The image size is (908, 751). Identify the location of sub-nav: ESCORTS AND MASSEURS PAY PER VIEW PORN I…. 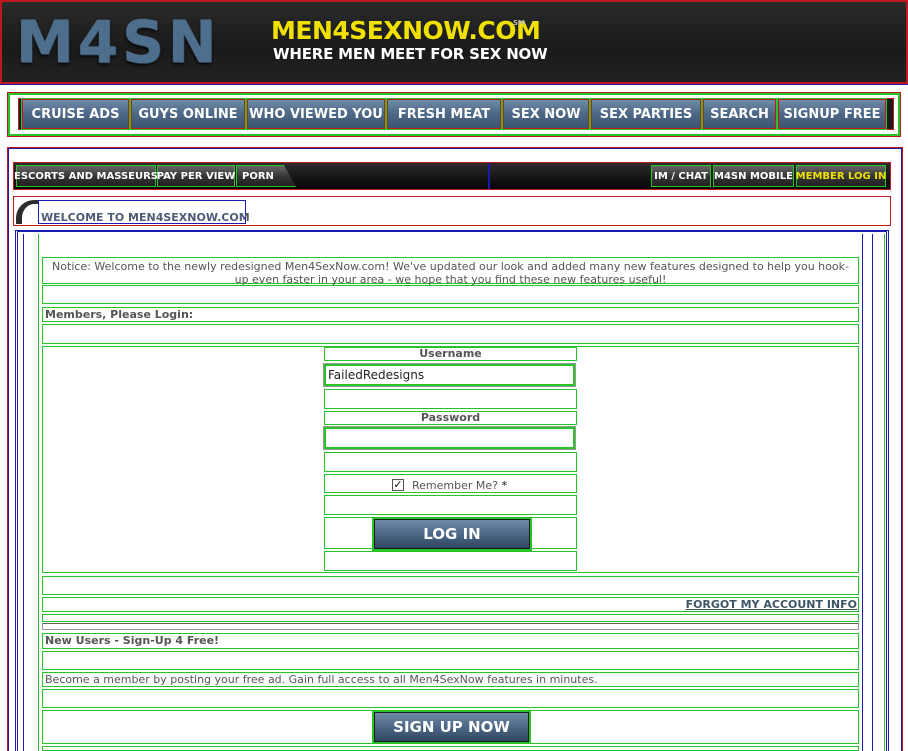
(452, 176).